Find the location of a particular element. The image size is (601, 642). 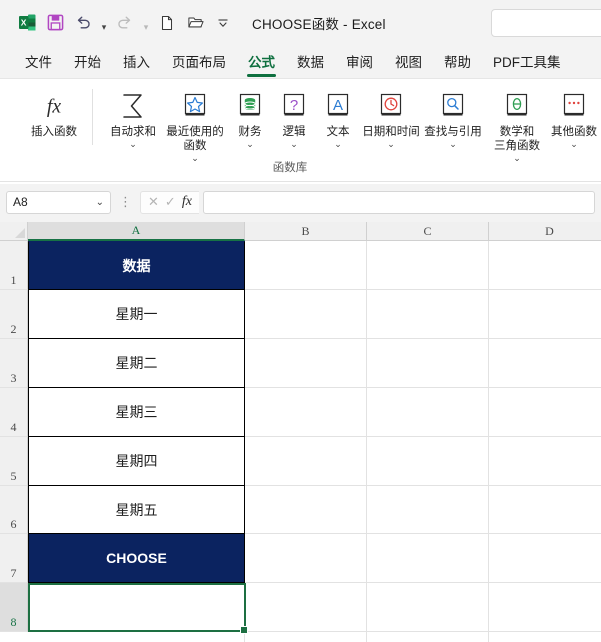

name-box: A8 ⌄ is located at coordinates (58, 202).